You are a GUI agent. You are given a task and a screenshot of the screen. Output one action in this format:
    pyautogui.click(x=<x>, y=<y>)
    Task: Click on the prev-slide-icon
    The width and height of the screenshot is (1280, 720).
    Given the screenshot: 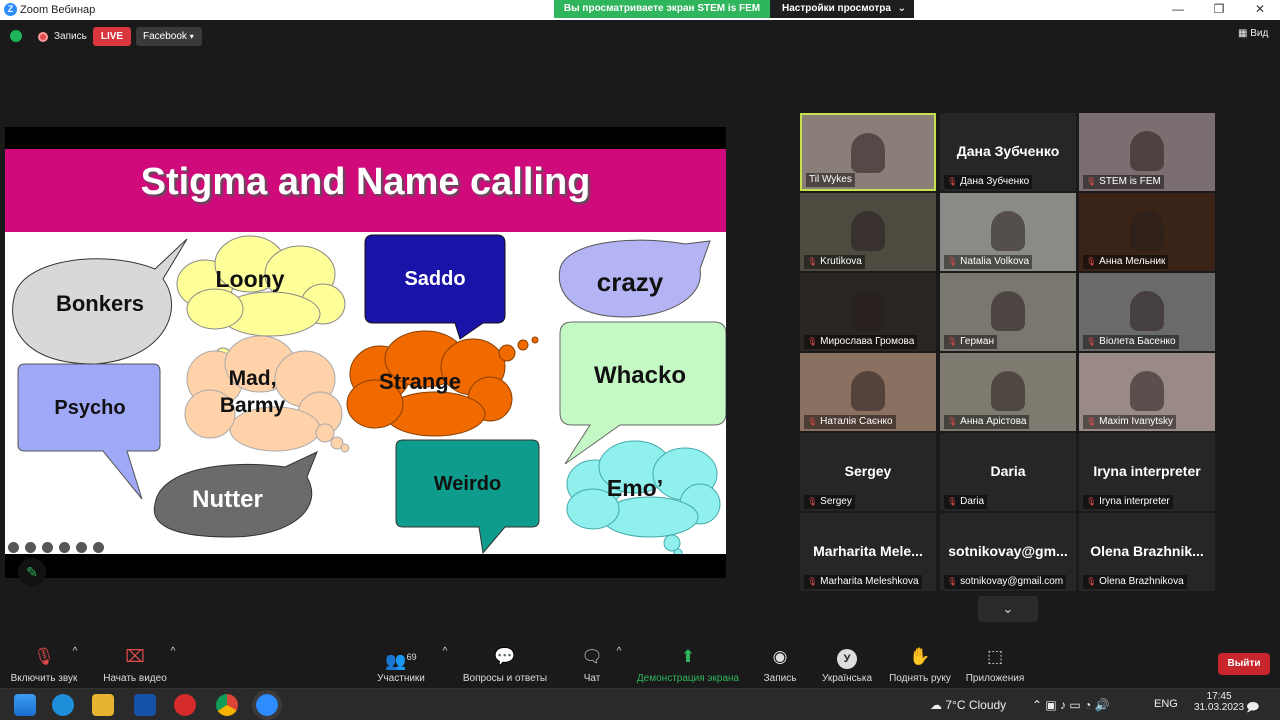 What is the action you would take?
    pyautogui.click(x=13, y=547)
    